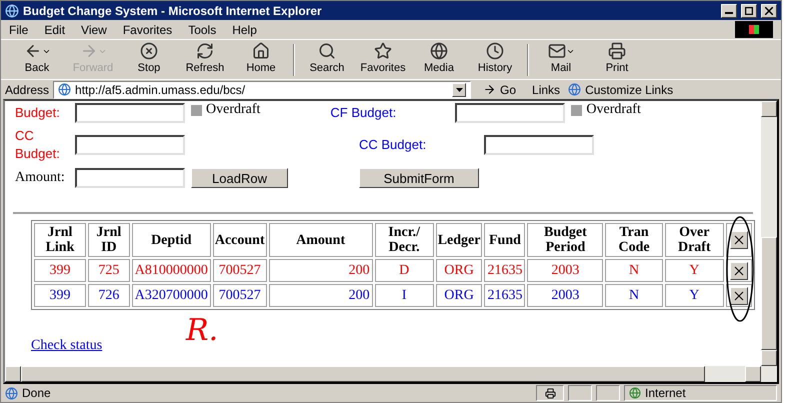 Image resolution: width=792 pixels, height=403 pixels. What do you see at coordinates (27, 90) in the screenshot?
I see `address-label: Address` at bounding box center [27, 90].